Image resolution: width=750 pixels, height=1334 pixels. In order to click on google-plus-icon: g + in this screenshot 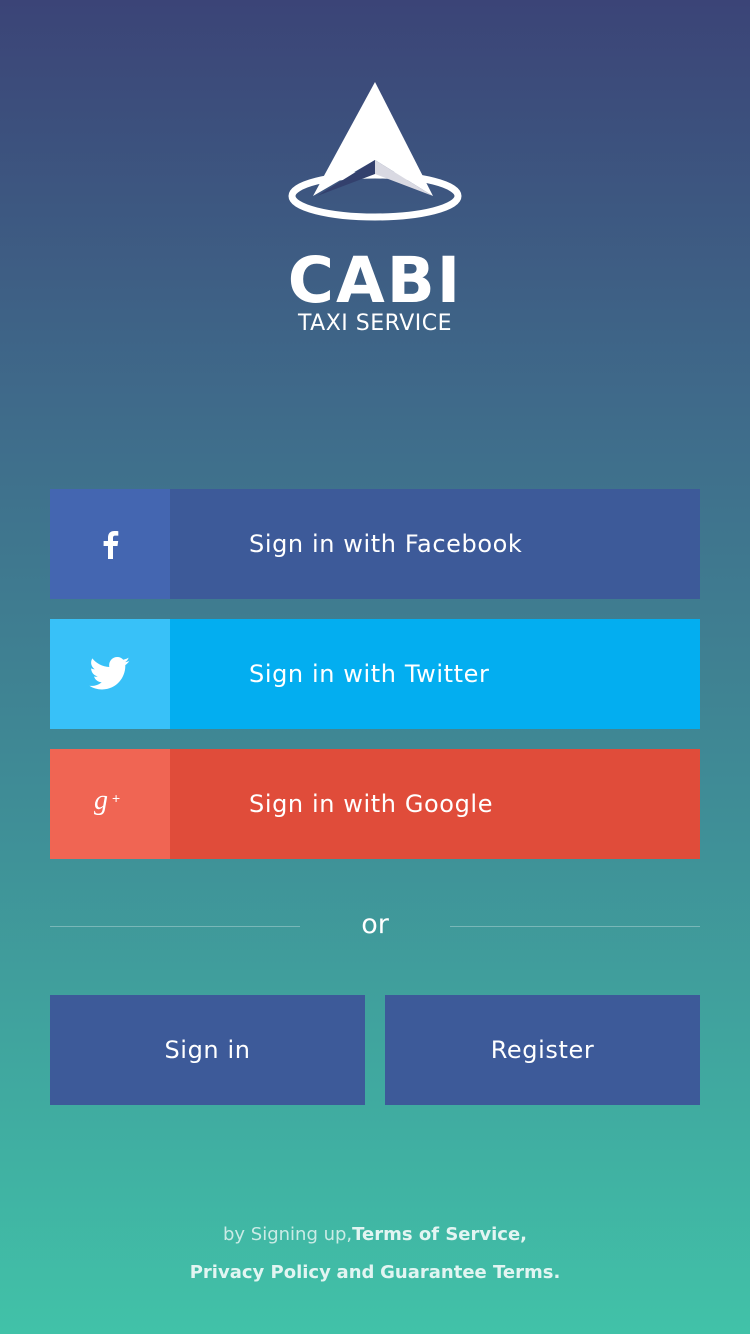, I will do `click(107, 801)`.